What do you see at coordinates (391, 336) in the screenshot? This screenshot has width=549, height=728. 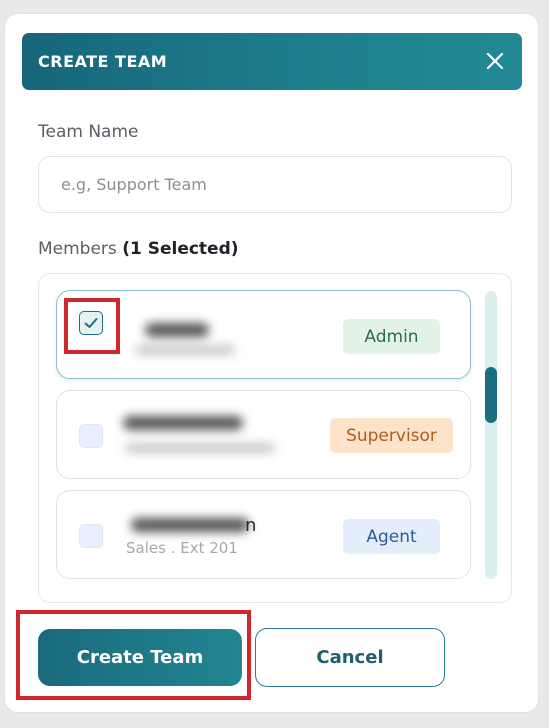 I see `role-badge: Admin` at bounding box center [391, 336].